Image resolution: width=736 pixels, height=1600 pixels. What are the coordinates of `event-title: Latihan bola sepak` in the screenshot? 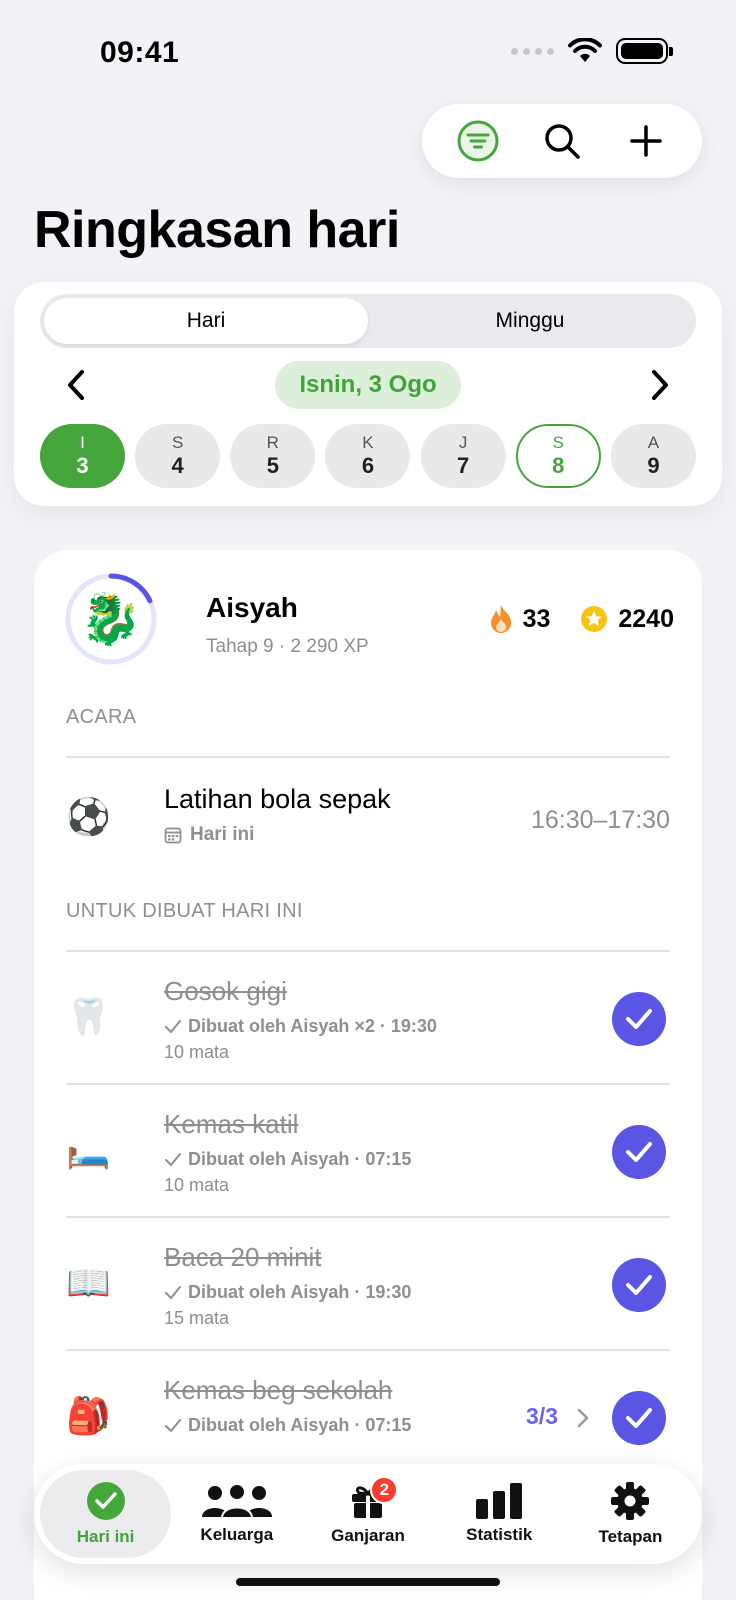 It's located at (277, 799).